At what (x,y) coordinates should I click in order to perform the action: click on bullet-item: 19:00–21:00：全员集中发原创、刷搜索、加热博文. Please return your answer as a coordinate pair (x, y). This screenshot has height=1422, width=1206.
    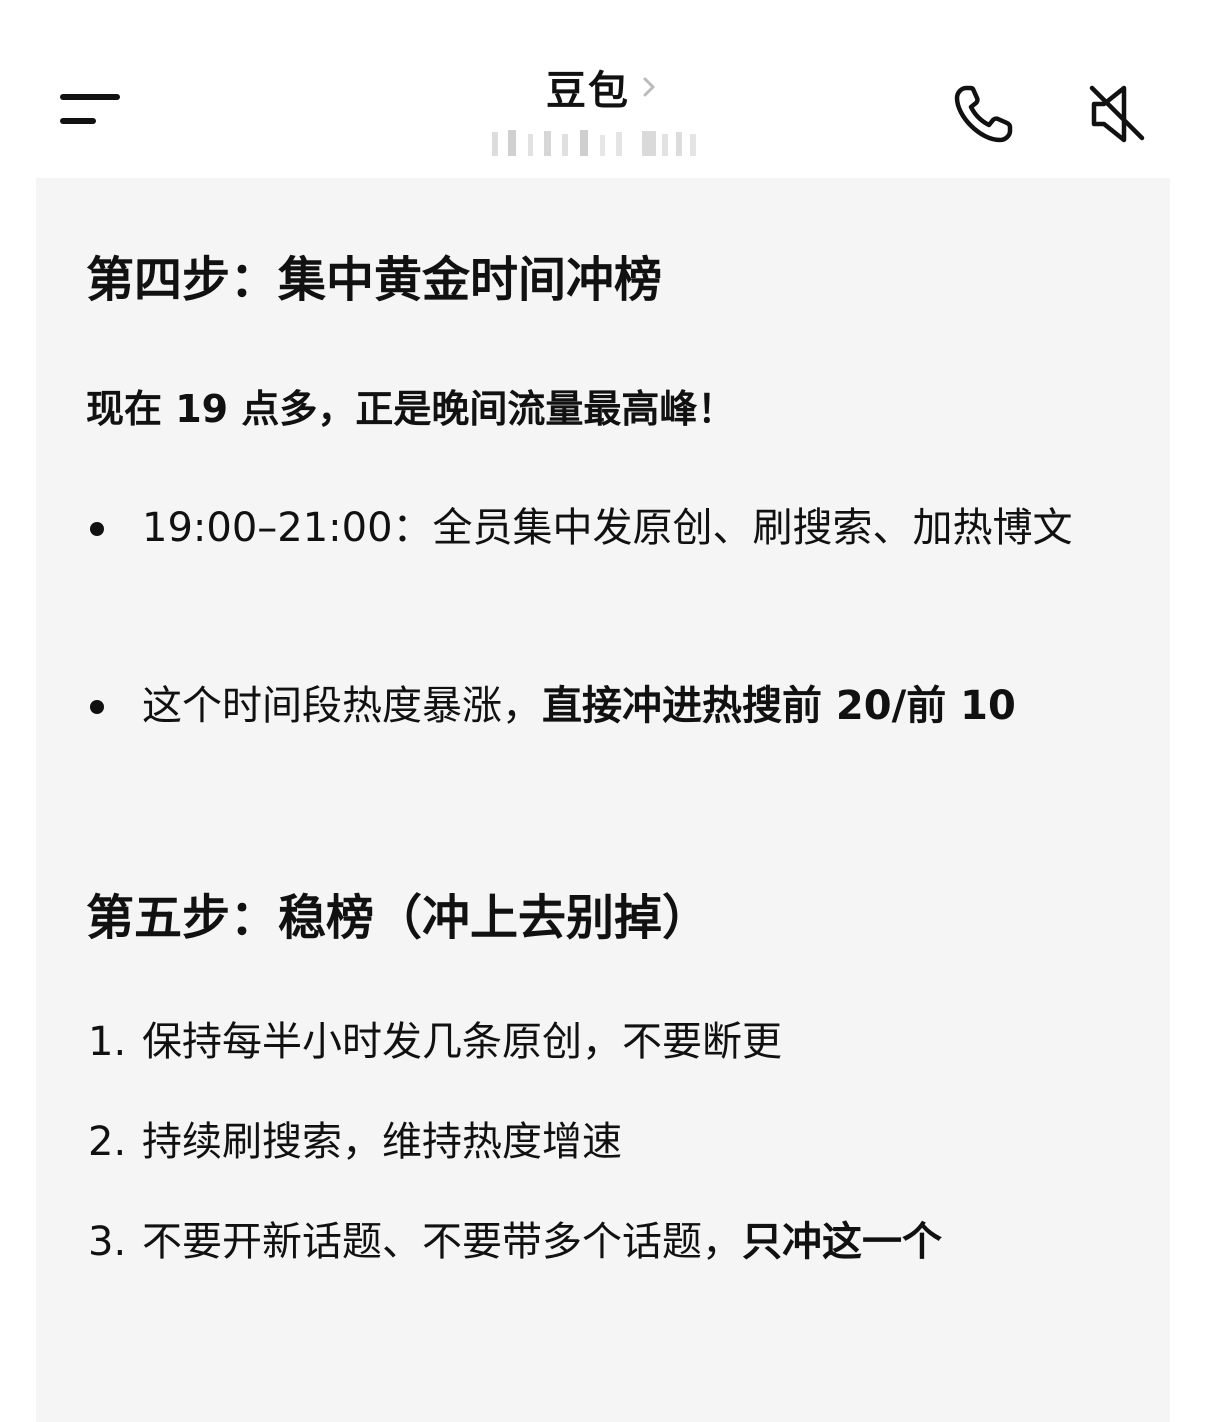
    Looking at the image, I should click on (606, 528).